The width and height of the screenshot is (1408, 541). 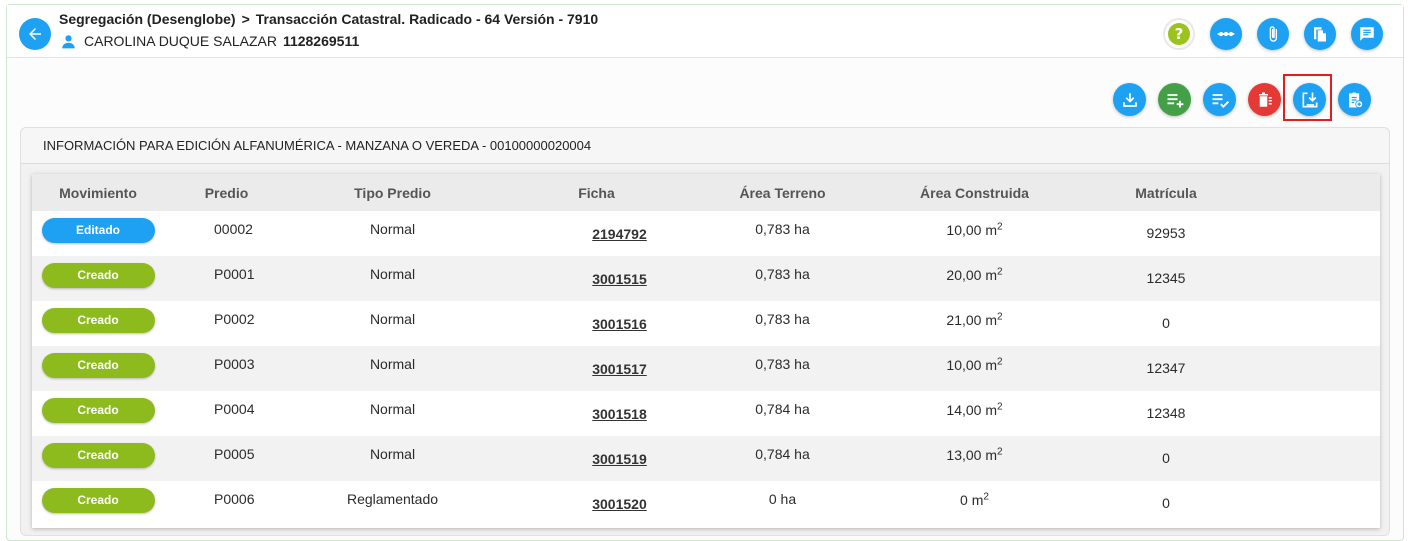 I want to click on cell-tipo-predio: Reglamentado, so click(x=392, y=503).